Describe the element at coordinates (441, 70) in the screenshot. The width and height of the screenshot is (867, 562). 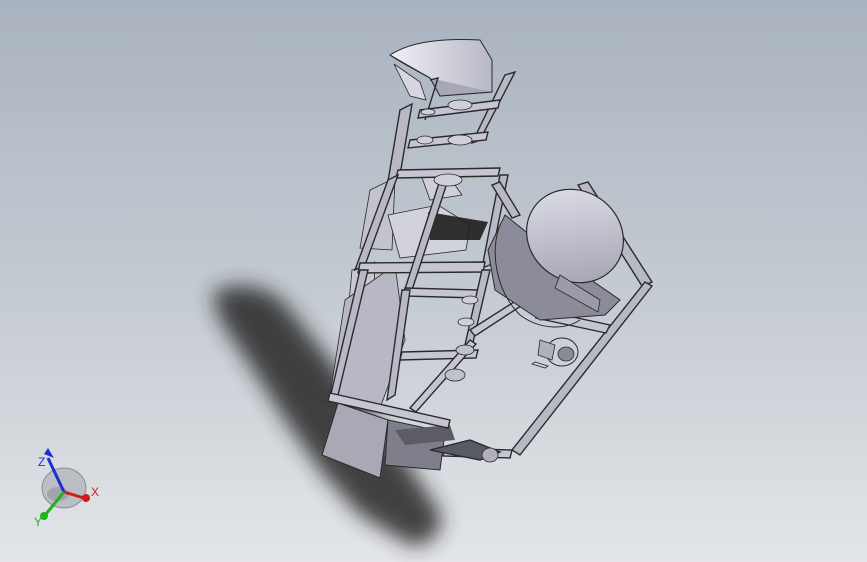
I see `top-hood` at that location.